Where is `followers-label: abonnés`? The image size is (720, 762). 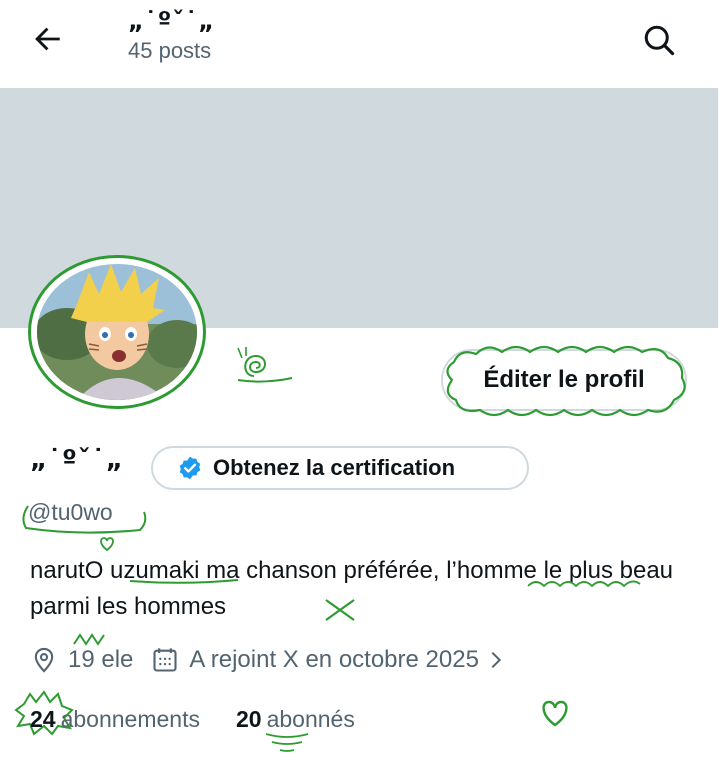 followers-label: abonnés is located at coordinates (310, 719).